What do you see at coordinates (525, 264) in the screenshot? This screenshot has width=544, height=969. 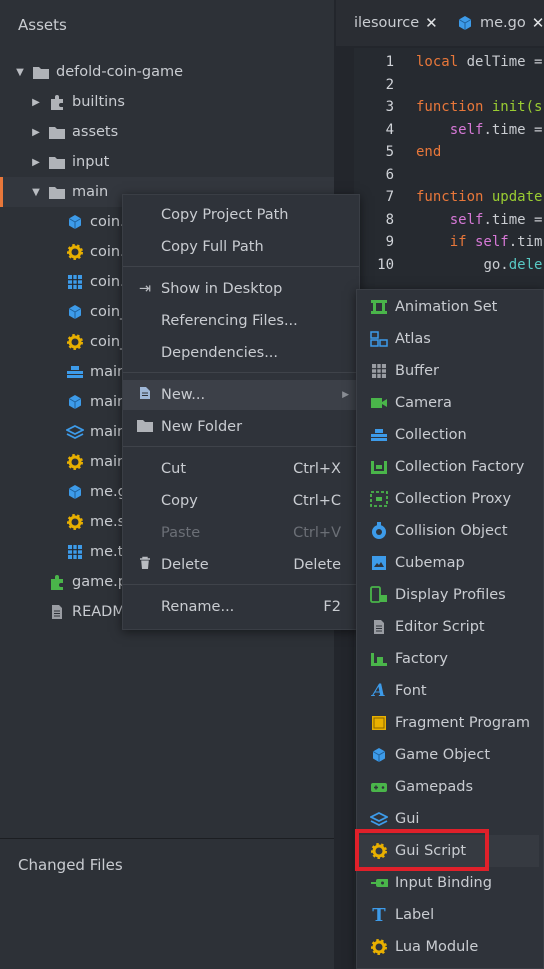 I see `code-token: dele` at bounding box center [525, 264].